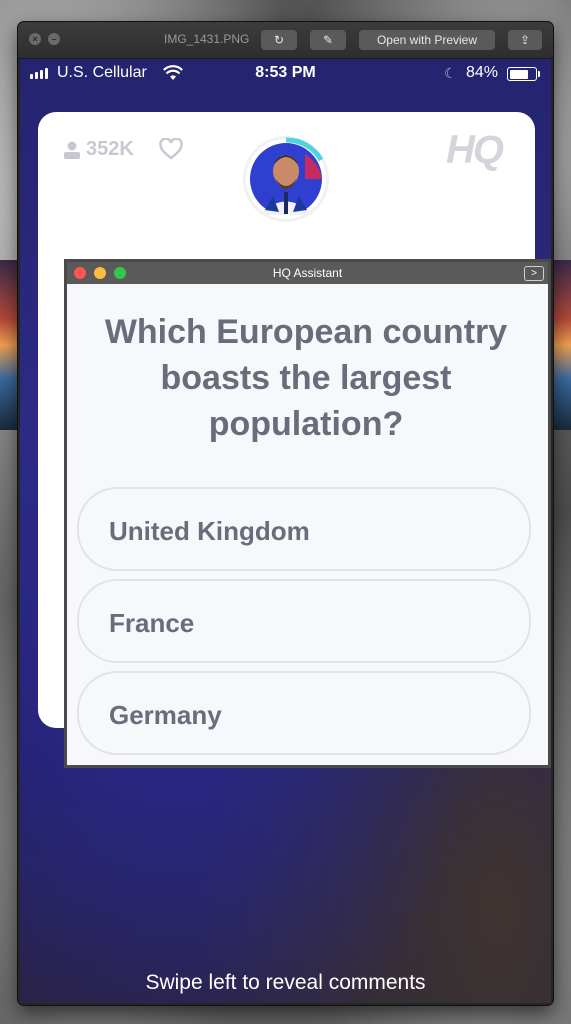  I want to click on markup-icon: ✎, so click(328, 40).